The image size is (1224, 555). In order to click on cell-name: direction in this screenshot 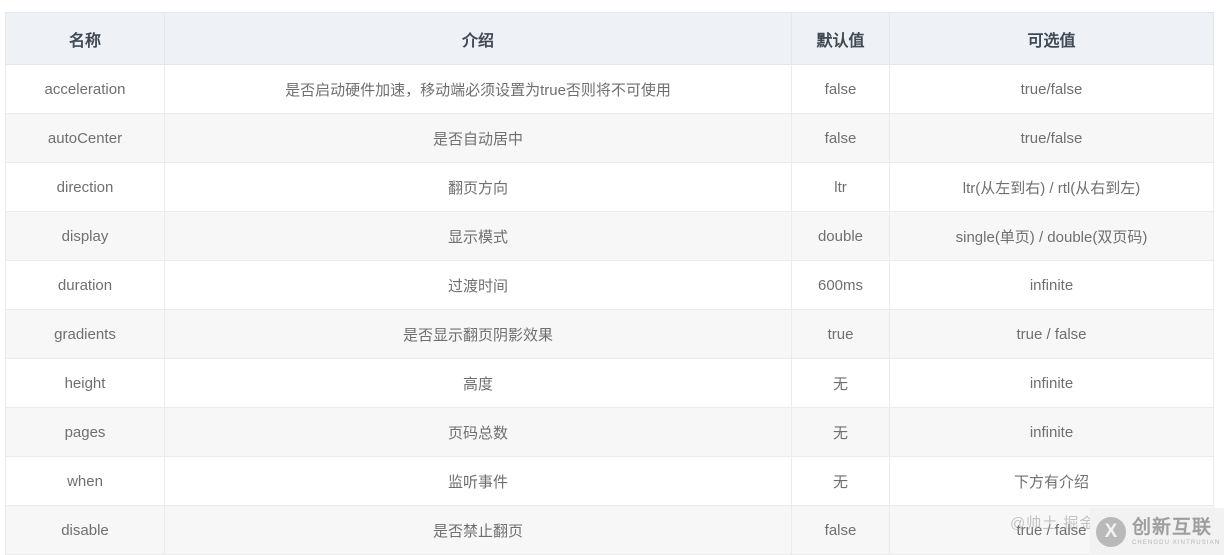, I will do `click(85, 187)`.